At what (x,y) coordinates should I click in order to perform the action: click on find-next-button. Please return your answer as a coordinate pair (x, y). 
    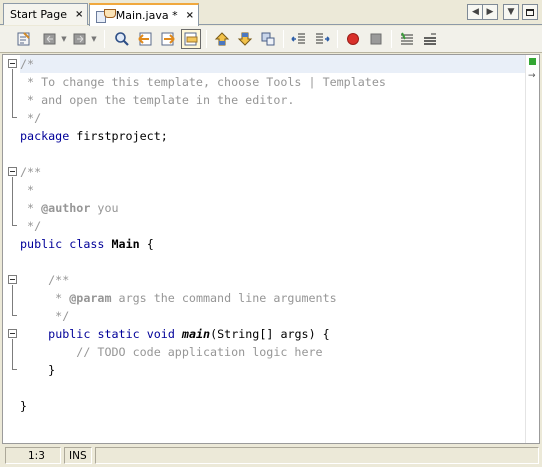
    Looking at the image, I should click on (168, 39).